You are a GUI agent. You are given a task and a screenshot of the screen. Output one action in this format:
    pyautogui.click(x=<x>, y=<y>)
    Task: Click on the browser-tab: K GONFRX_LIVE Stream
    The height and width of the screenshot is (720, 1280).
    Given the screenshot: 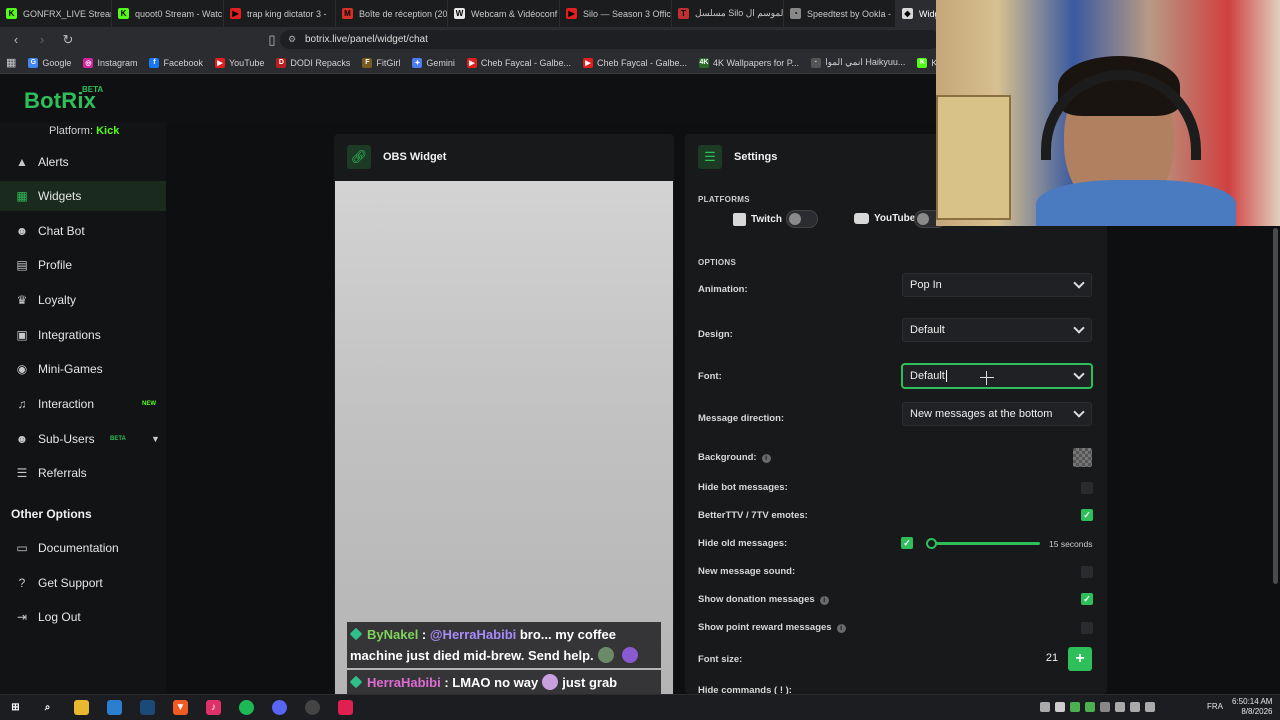 What is the action you would take?
    pyautogui.click(x=56, y=13)
    